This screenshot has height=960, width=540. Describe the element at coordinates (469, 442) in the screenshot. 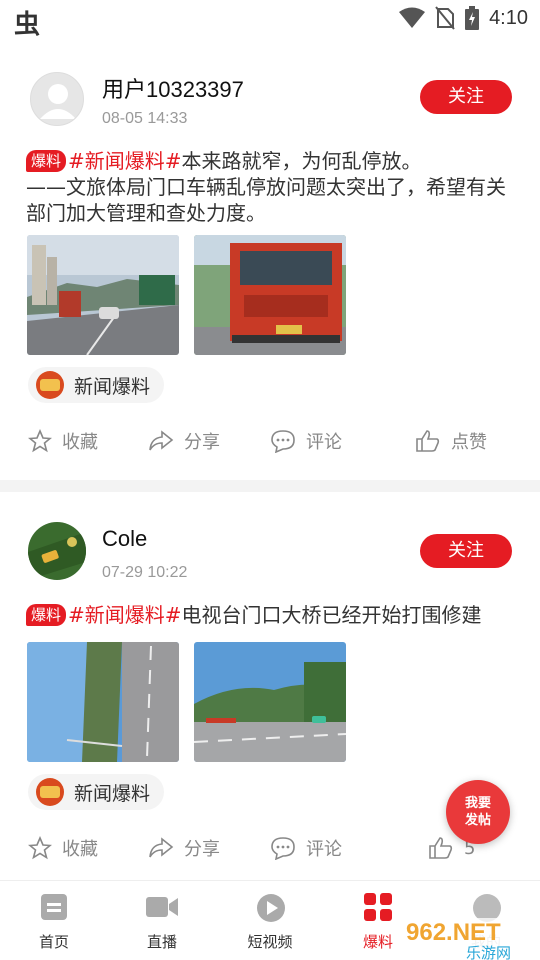

I see `like-label: 点赞` at that location.